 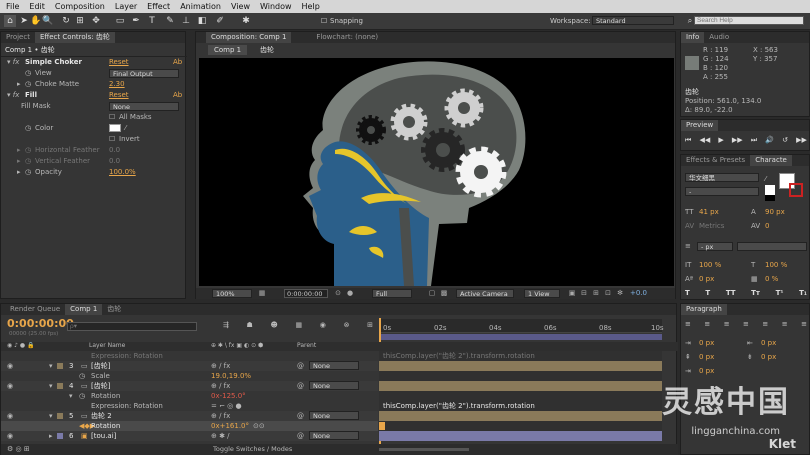 I want to click on brush-tool-icon: ✎, so click(x=170, y=21).